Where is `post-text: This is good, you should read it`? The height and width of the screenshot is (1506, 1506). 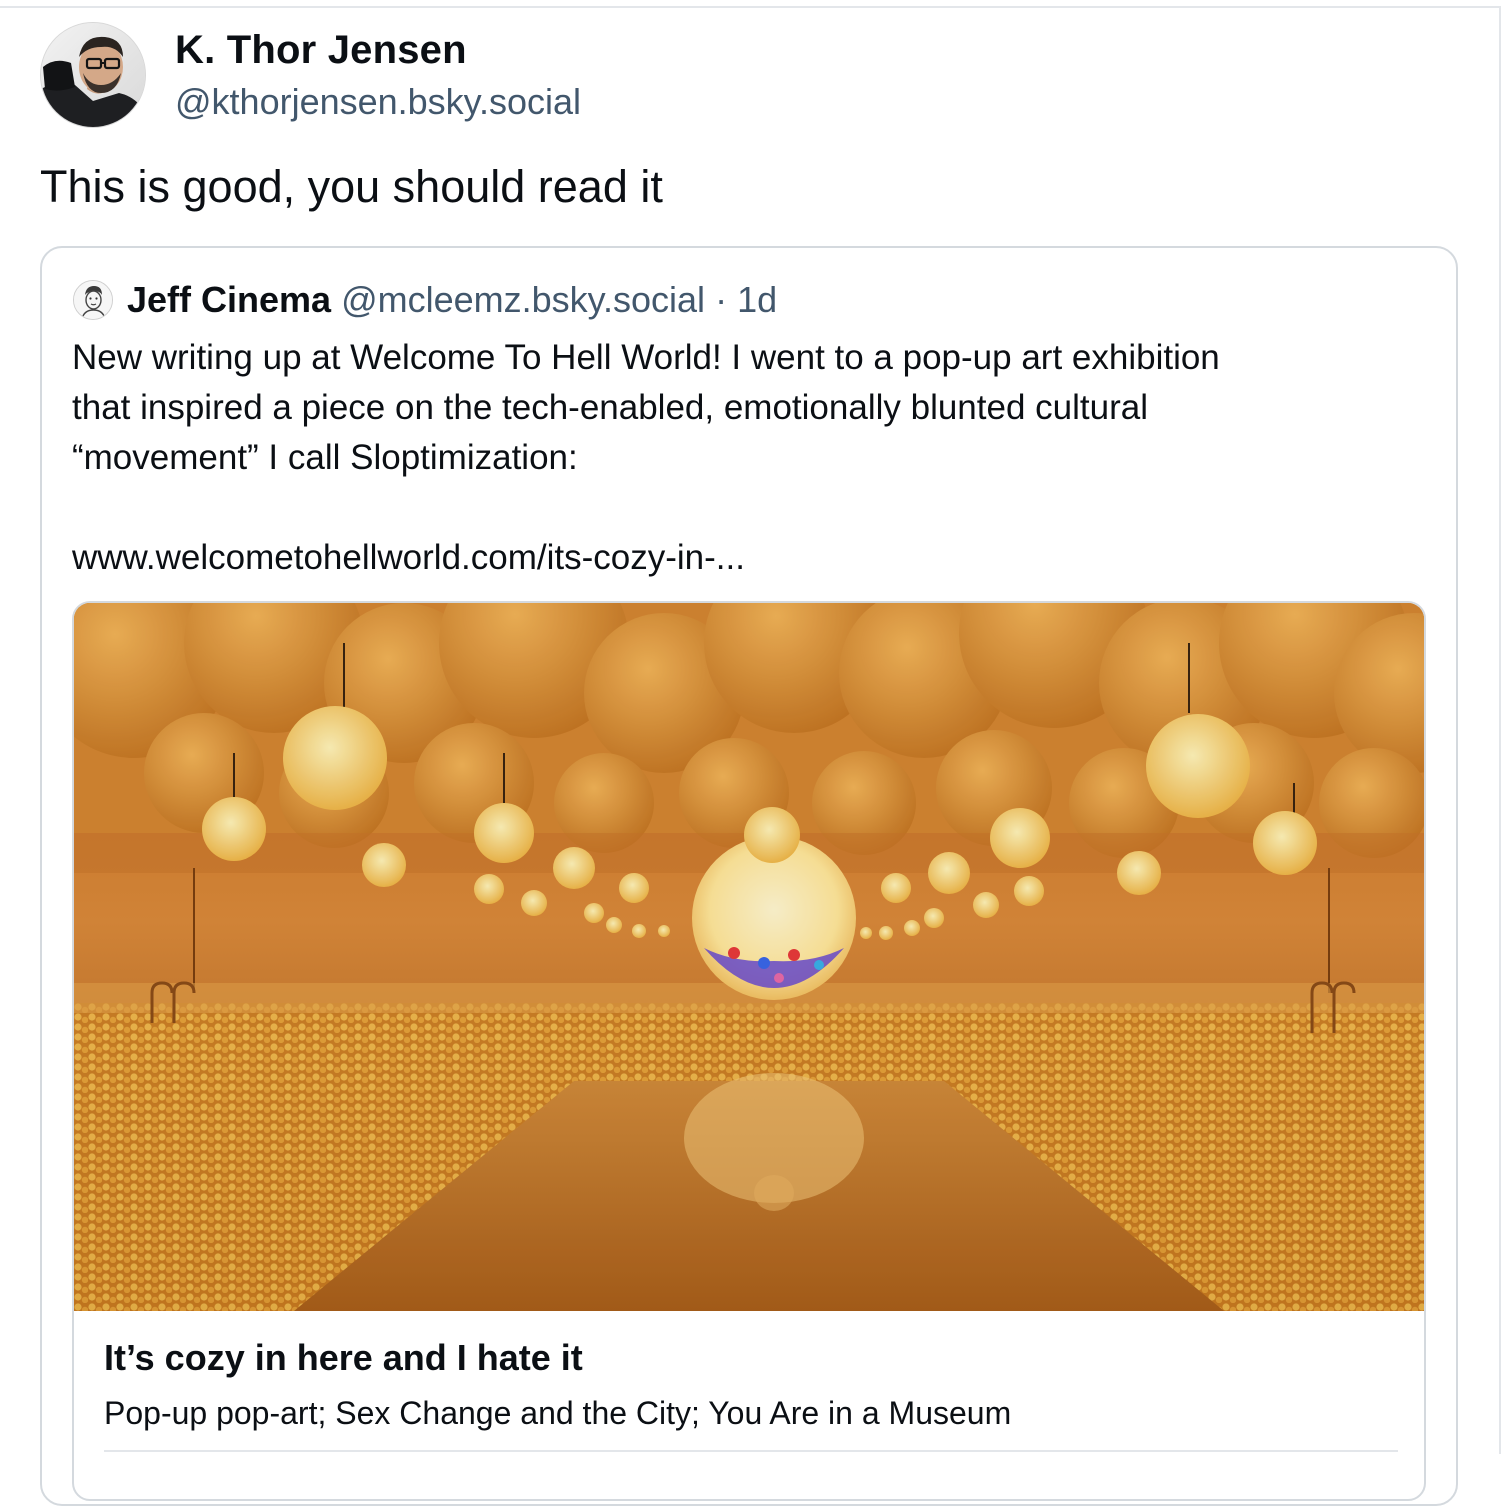
post-text: This is good, you should read it is located at coordinates (351, 186).